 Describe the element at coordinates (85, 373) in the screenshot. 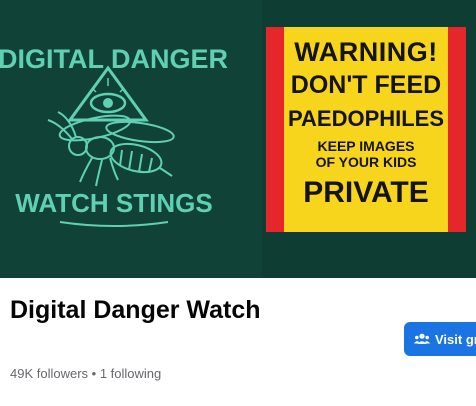

I see `follower-stats: 49K followers • 1 following` at that location.